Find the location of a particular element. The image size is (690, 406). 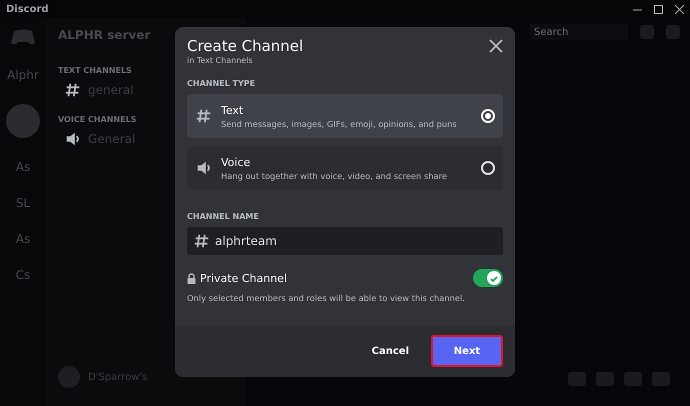

window-title: Discord is located at coordinates (27, 9).